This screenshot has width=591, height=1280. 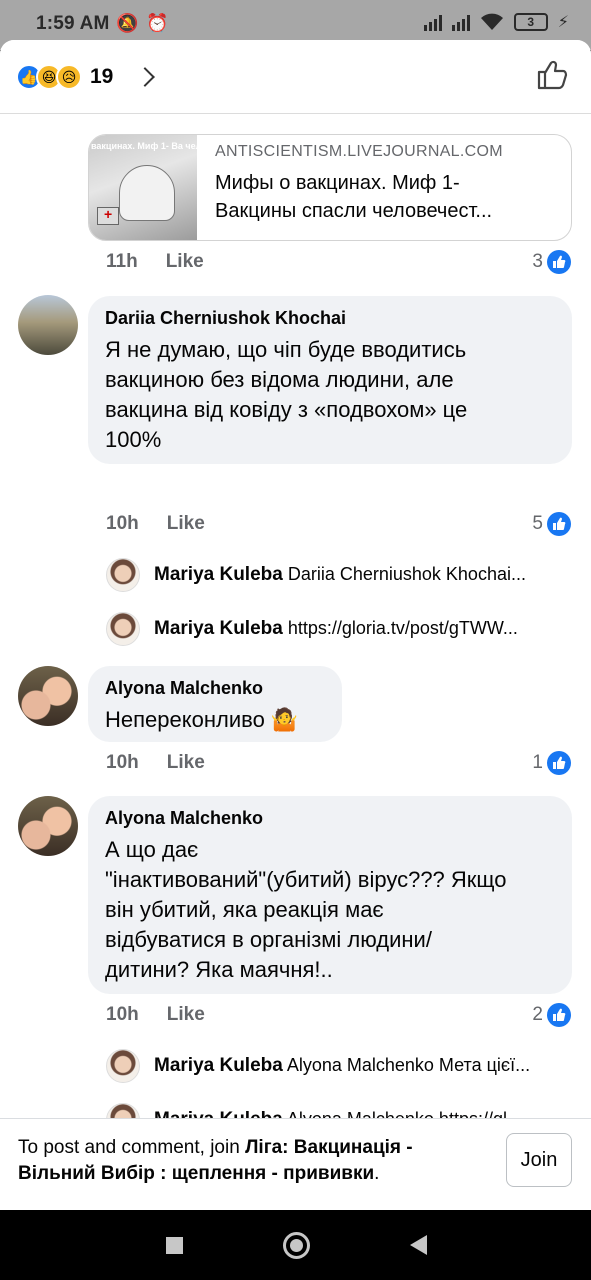 I want to click on medical-case-icon, so click(x=108, y=215).